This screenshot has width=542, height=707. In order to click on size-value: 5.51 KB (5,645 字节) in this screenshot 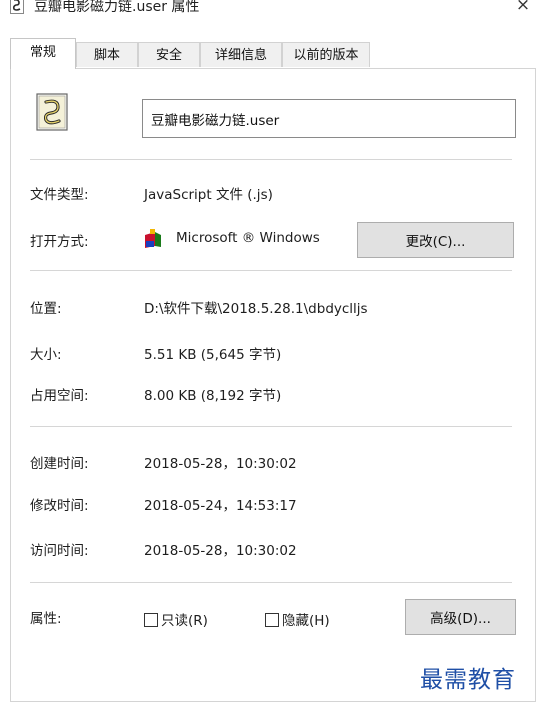, I will do `click(213, 355)`.